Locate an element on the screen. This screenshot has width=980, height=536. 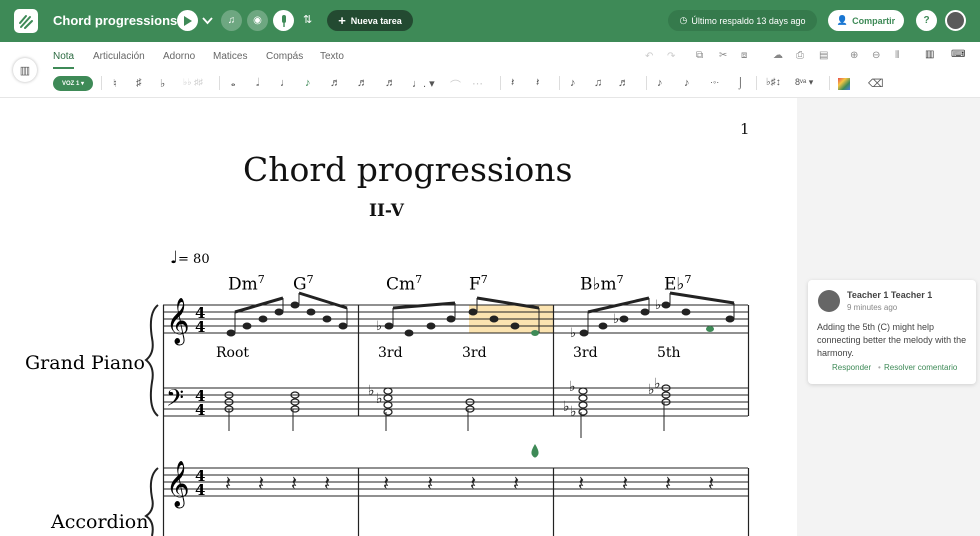
transpose-icon: ♭♯↕ is located at coordinates (773, 82).